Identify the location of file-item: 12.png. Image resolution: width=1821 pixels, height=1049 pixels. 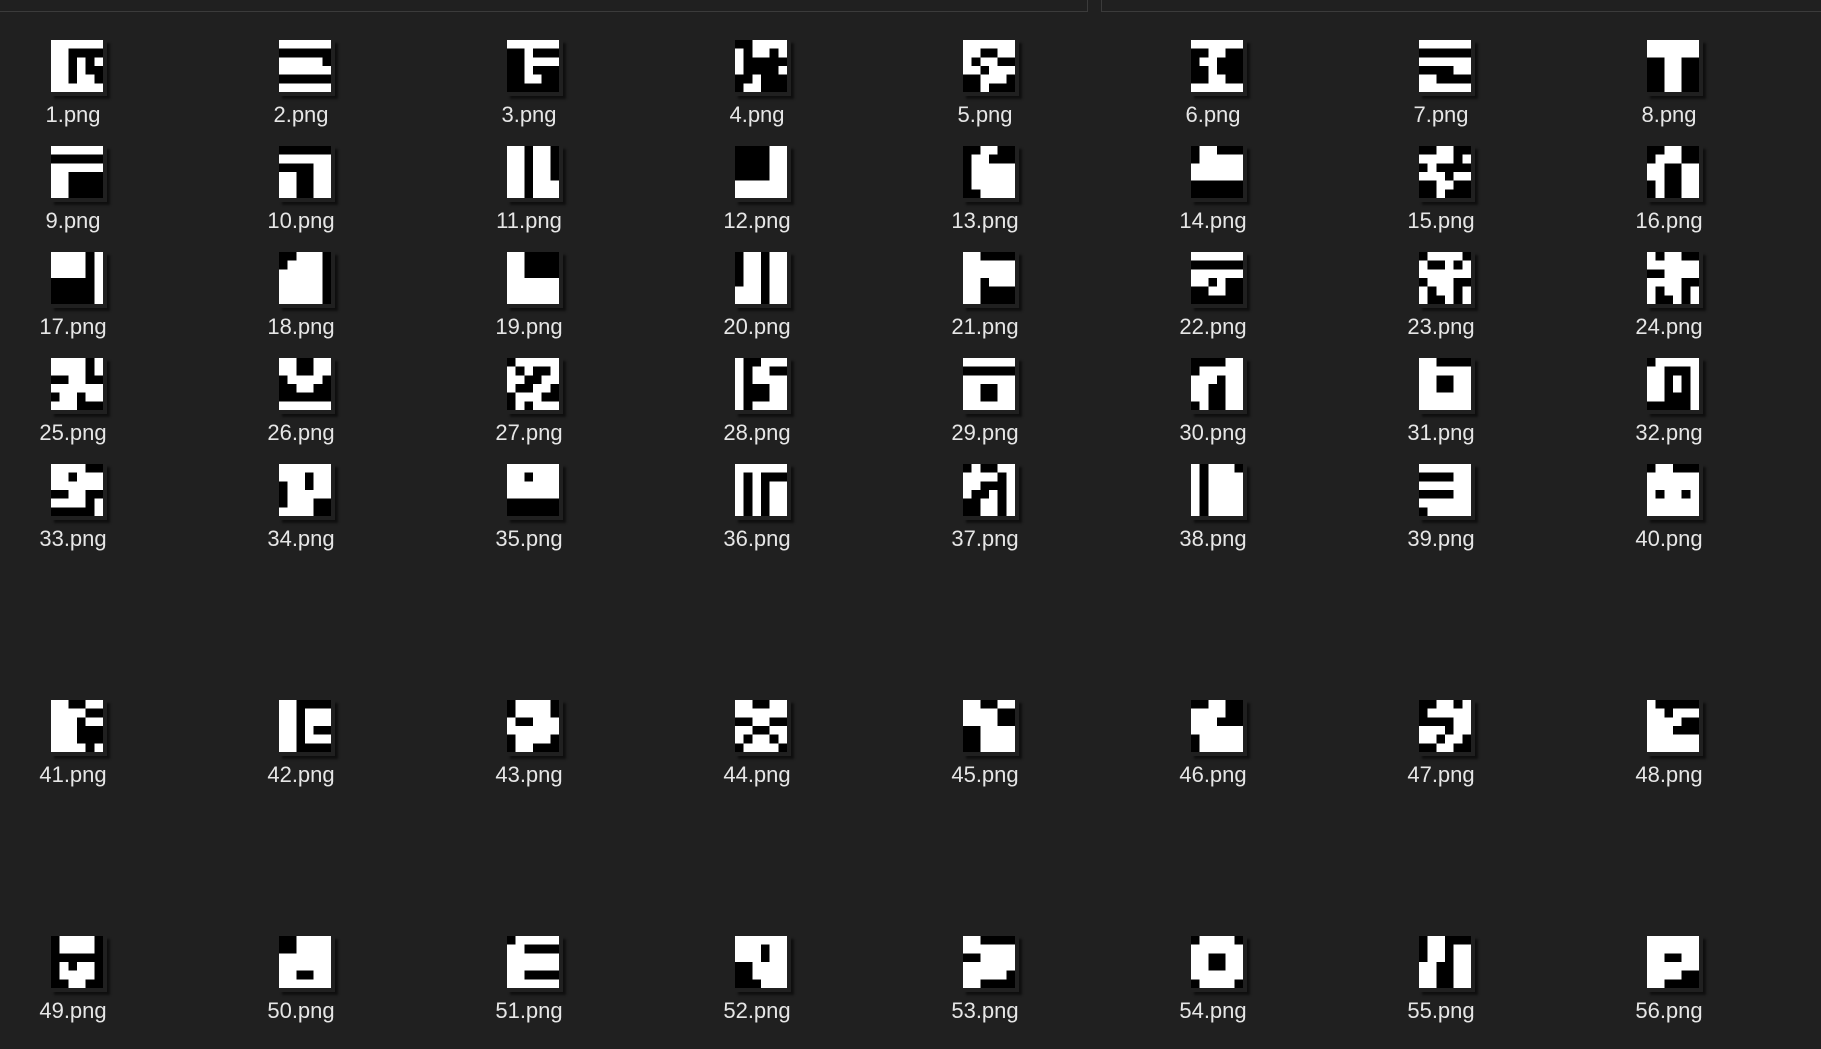
(757, 196).